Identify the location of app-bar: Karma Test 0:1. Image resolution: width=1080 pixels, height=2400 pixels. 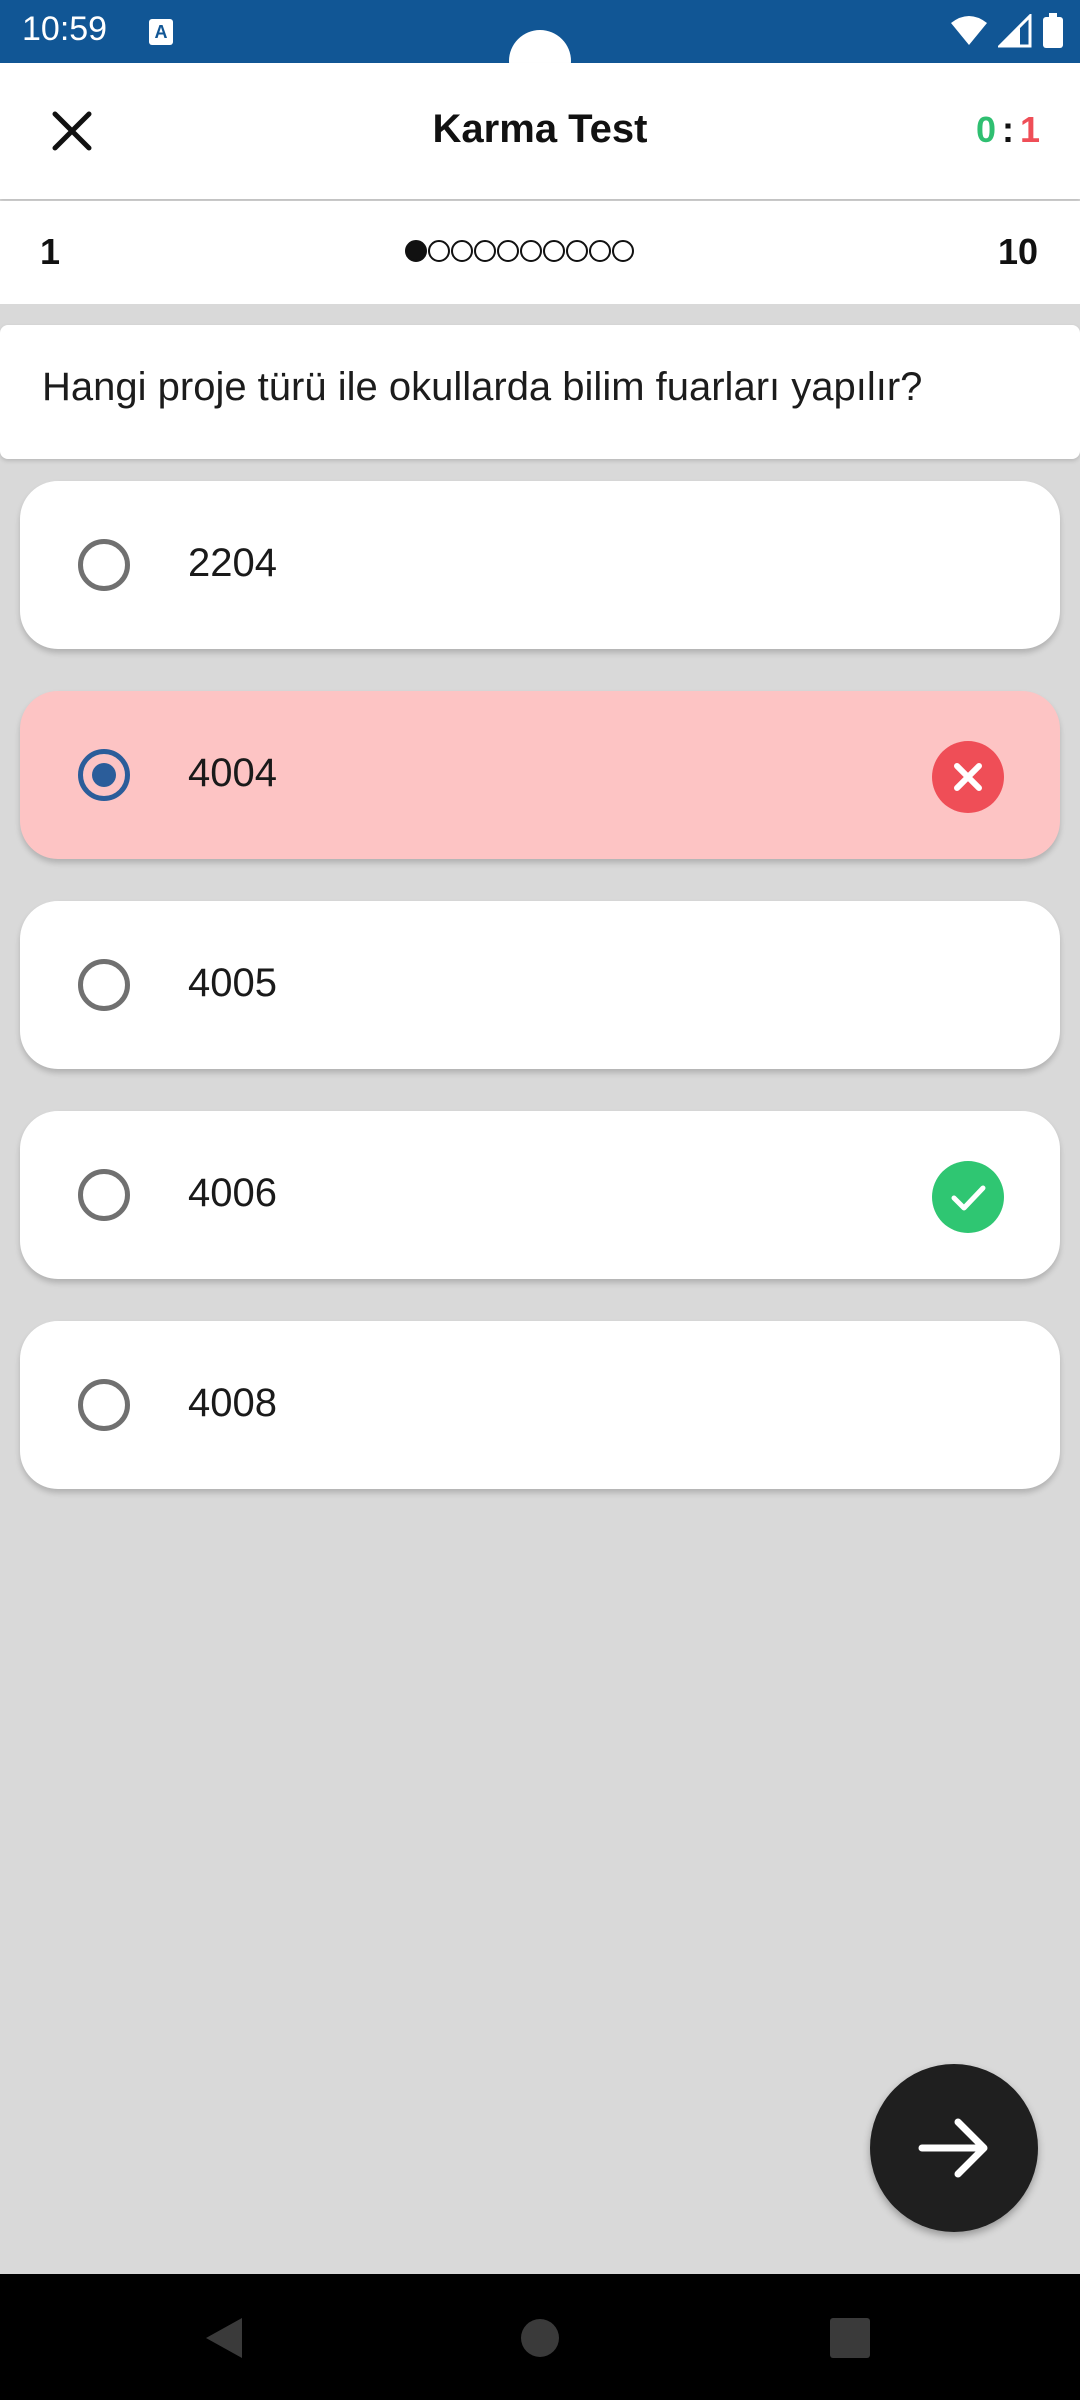
(540, 131).